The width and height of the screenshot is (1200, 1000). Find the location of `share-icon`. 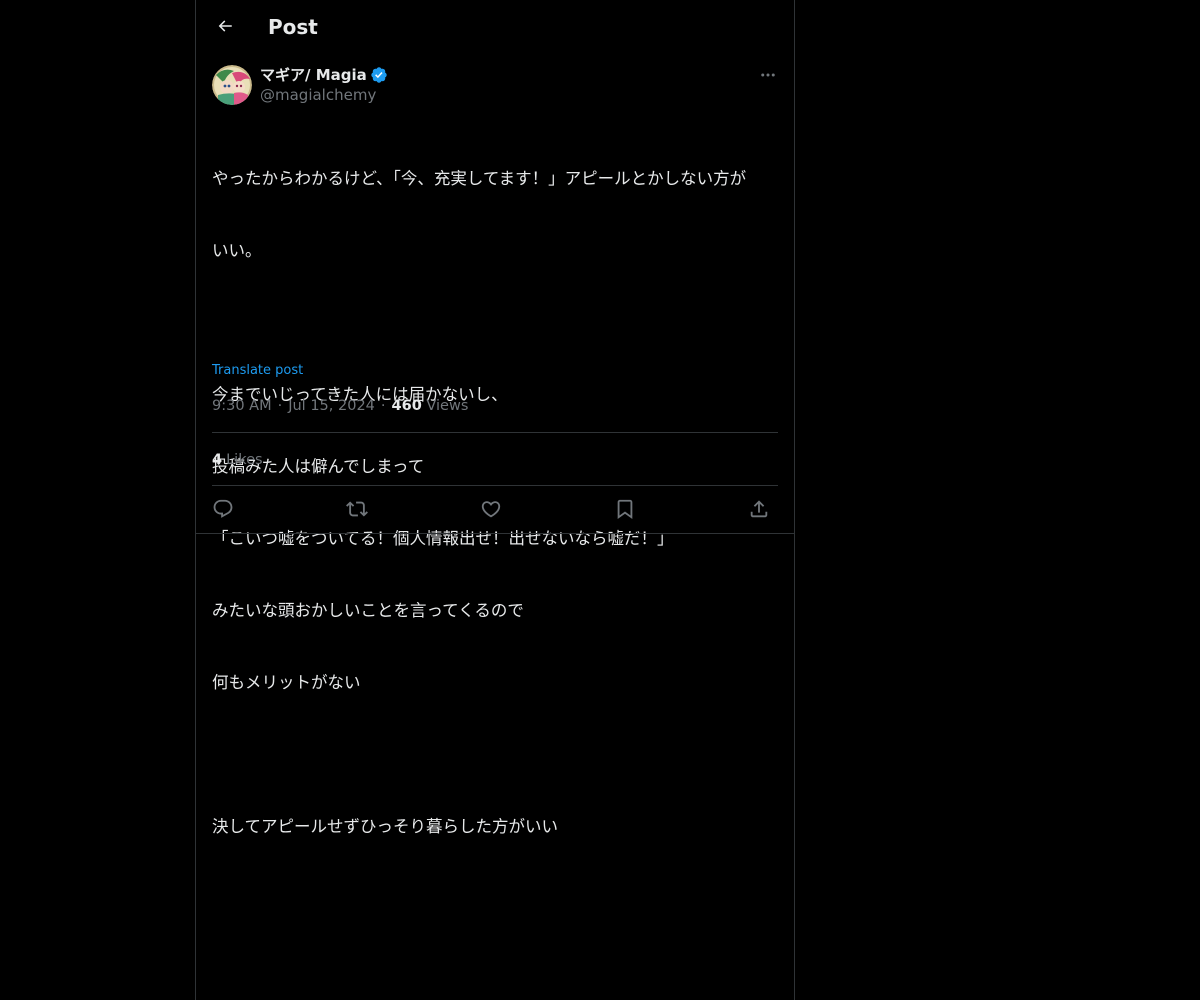

share-icon is located at coordinates (759, 509).